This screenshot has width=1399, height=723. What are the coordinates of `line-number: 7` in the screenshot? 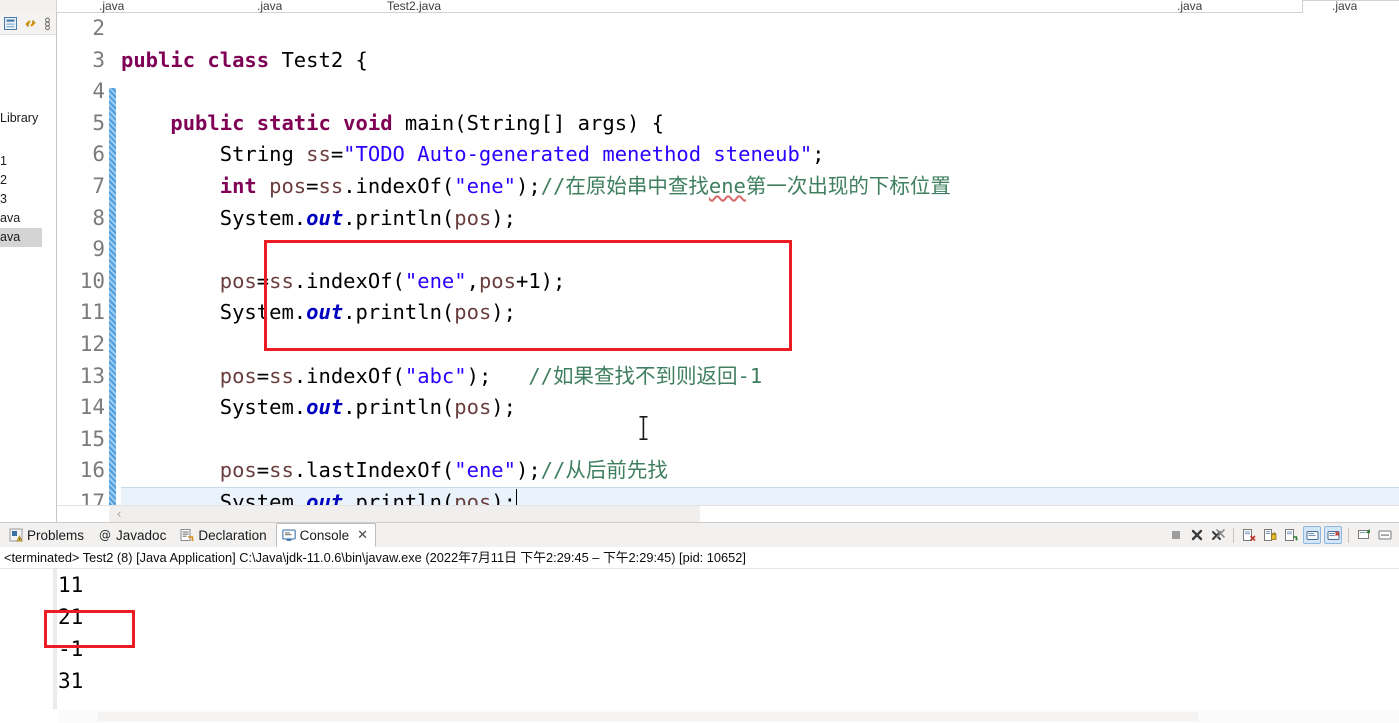 It's located at (98, 185).